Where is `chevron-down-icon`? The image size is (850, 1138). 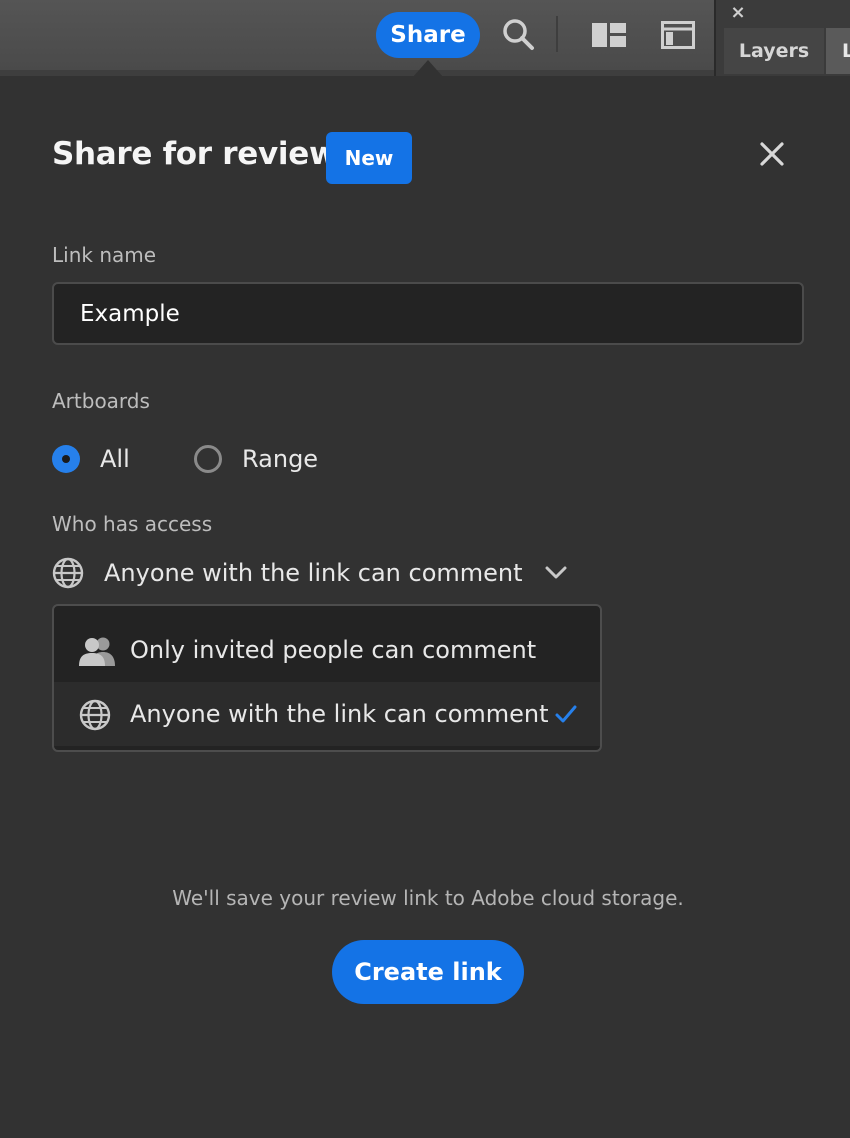
chevron-down-icon is located at coordinates (556, 573).